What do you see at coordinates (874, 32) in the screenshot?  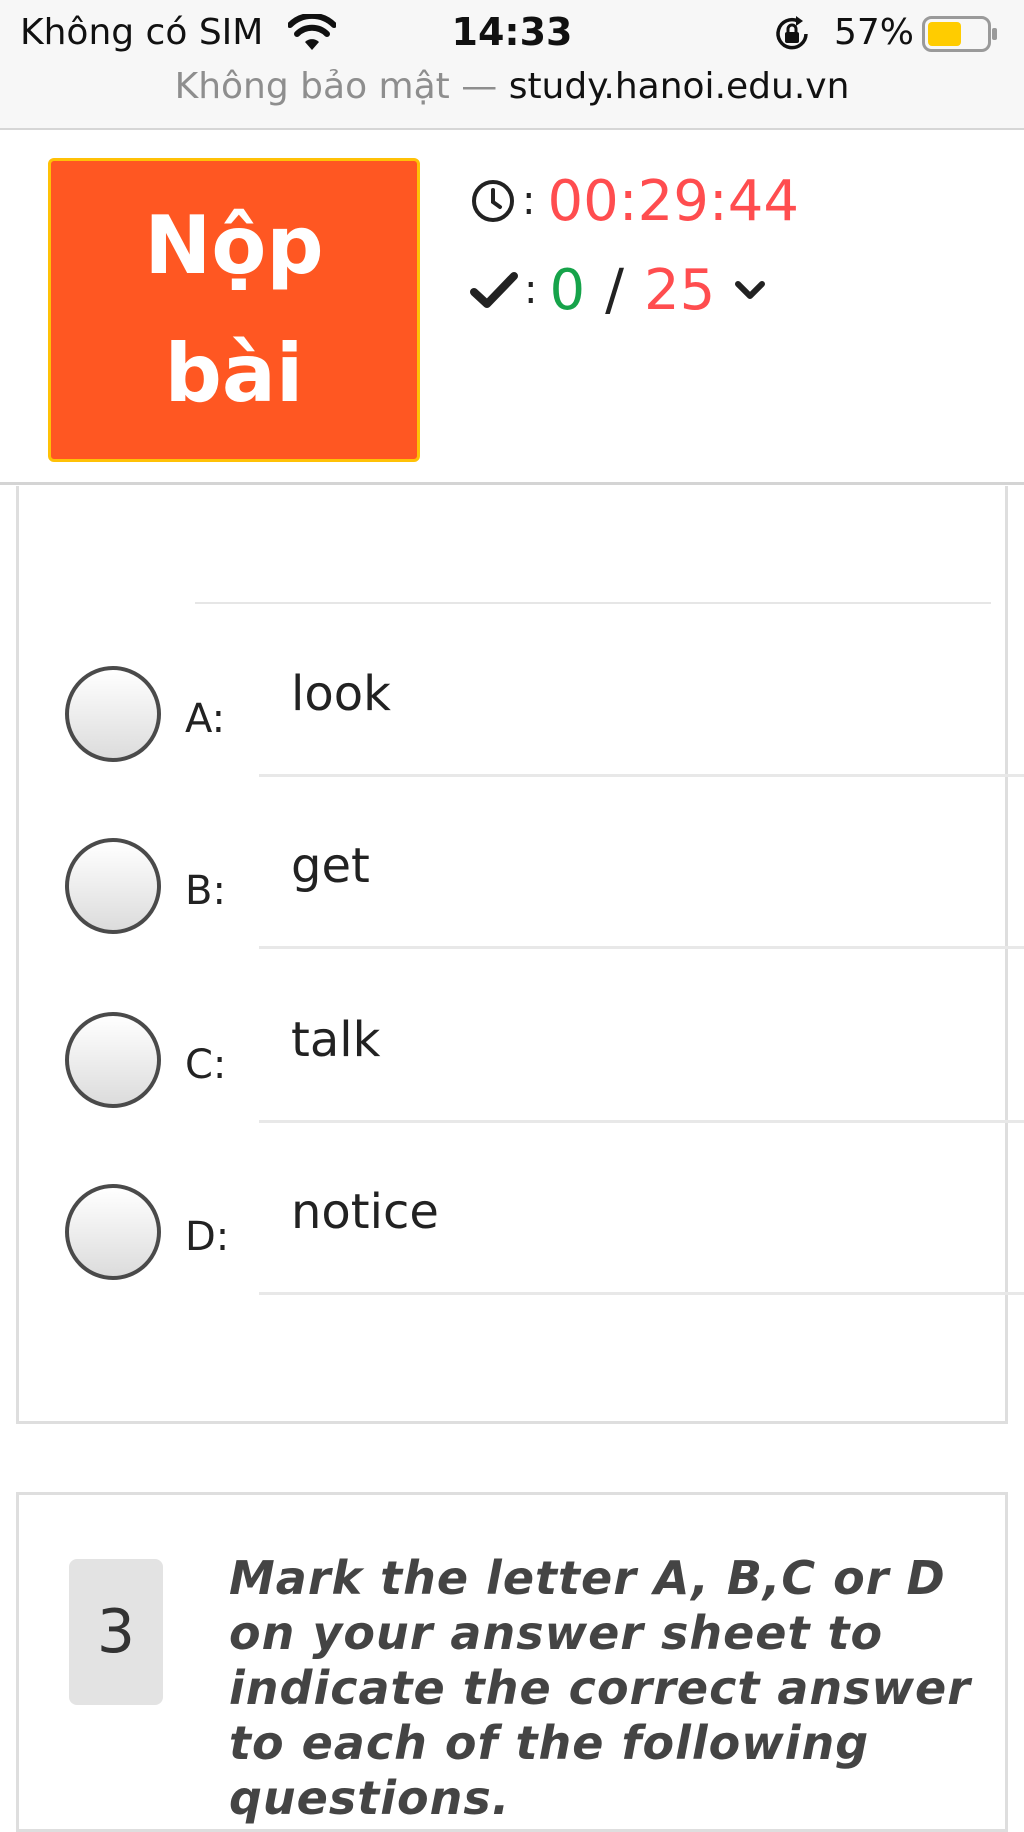 I see `battery-percent: 57%` at bounding box center [874, 32].